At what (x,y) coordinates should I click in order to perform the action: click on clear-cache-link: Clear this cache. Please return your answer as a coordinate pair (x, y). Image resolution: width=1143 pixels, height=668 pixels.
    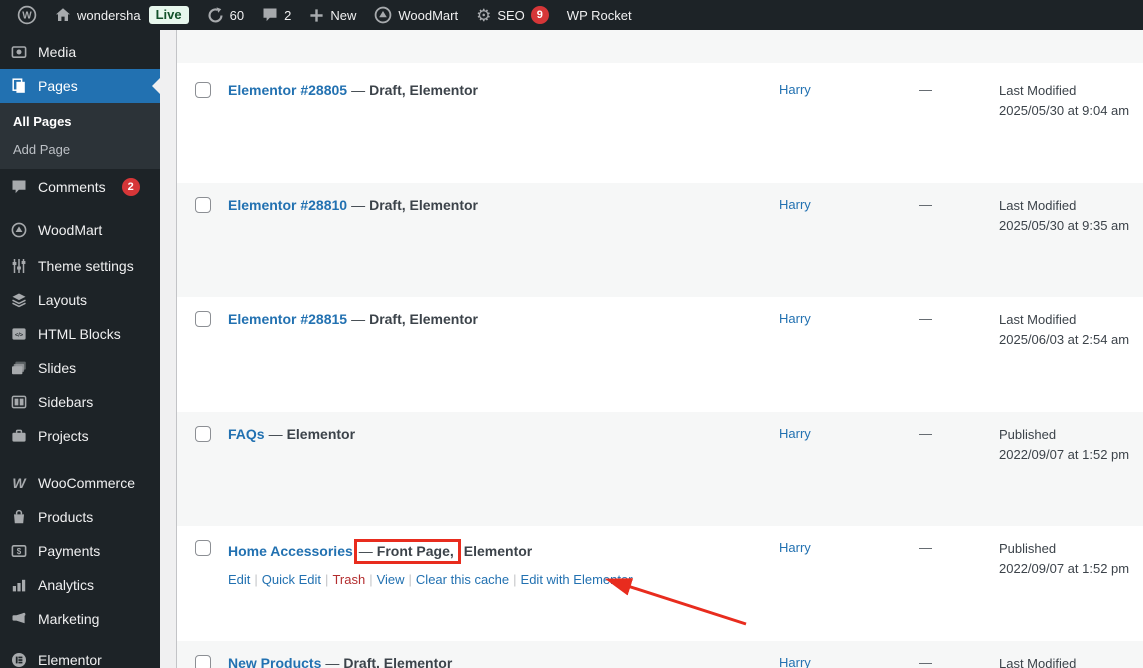
    Looking at the image, I should click on (462, 579).